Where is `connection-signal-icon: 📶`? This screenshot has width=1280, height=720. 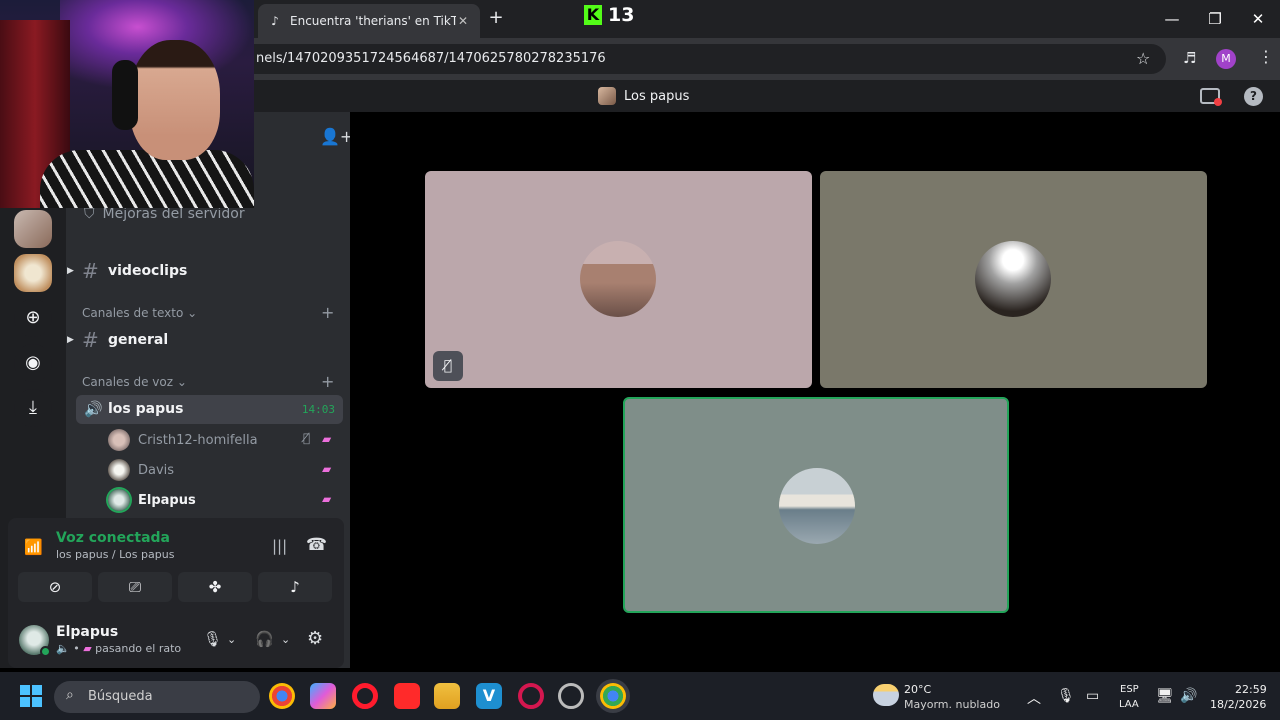 connection-signal-icon: 📶 is located at coordinates (33, 547).